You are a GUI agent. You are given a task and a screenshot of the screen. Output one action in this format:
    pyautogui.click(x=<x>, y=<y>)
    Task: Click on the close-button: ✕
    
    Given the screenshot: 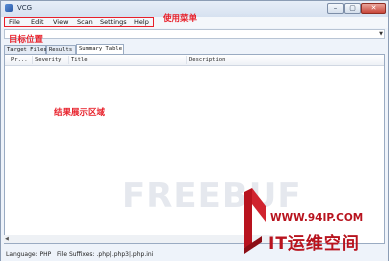 What is the action you would take?
    pyautogui.click(x=373, y=8)
    